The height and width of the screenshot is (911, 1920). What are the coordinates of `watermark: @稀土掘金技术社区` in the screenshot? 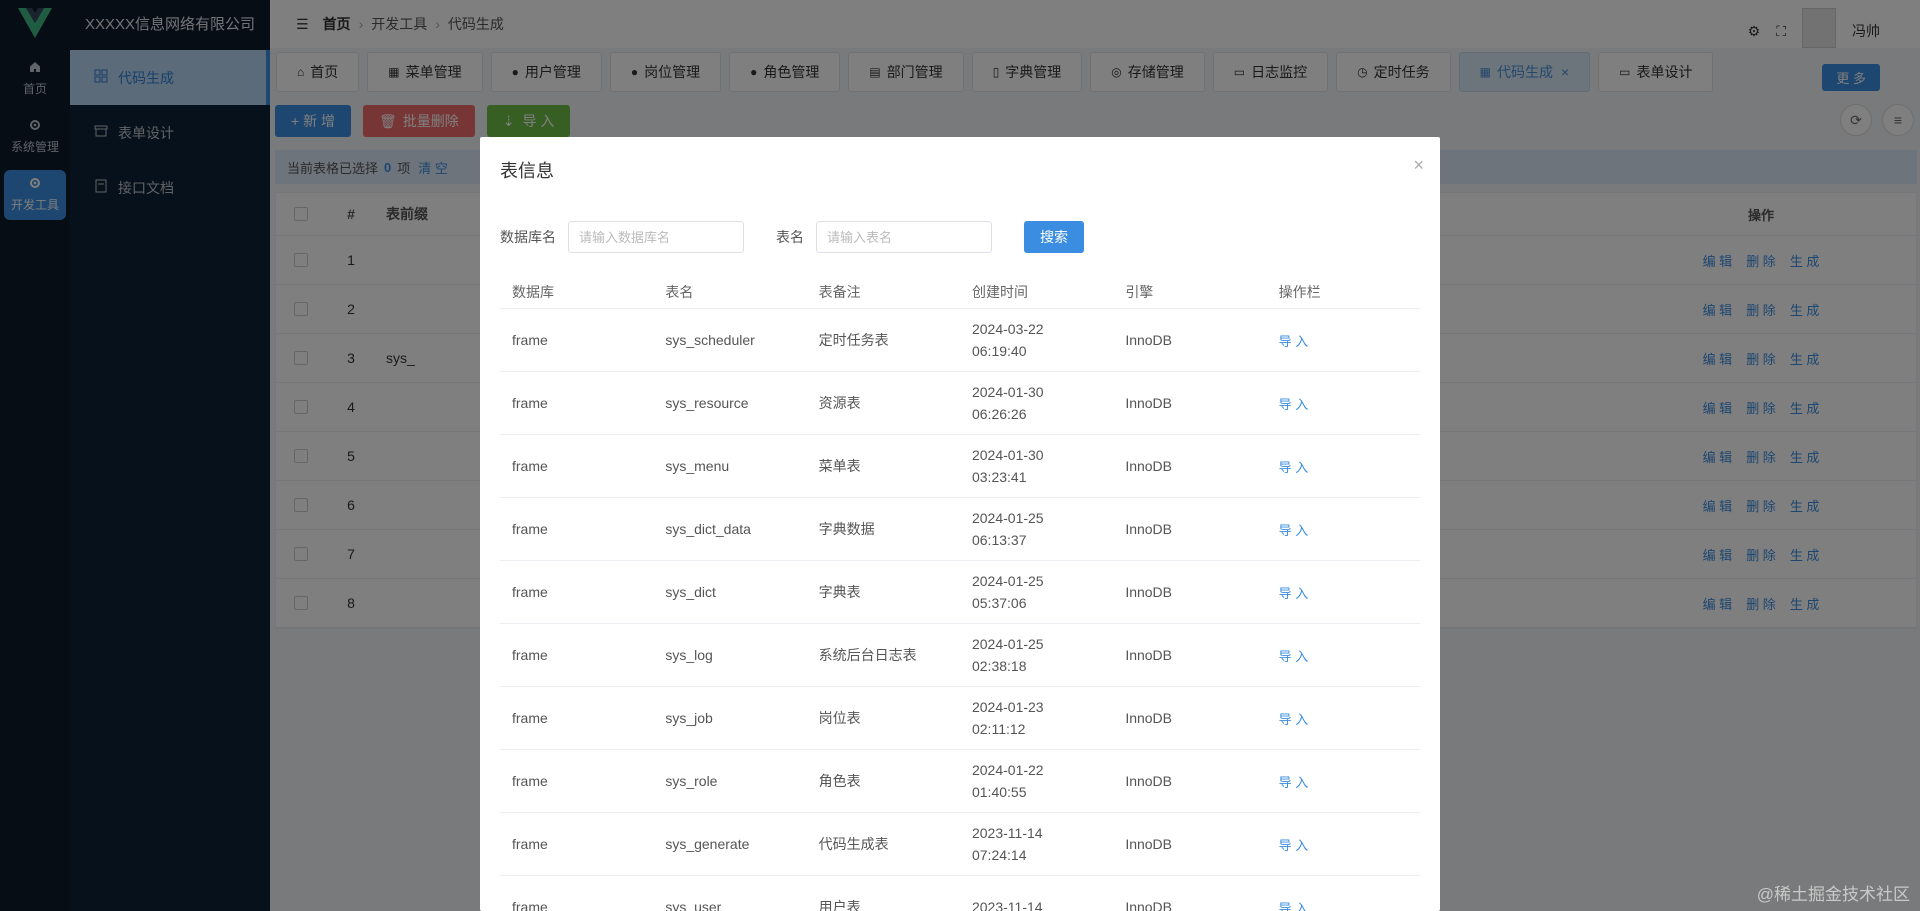 It's located at (1833, 894).